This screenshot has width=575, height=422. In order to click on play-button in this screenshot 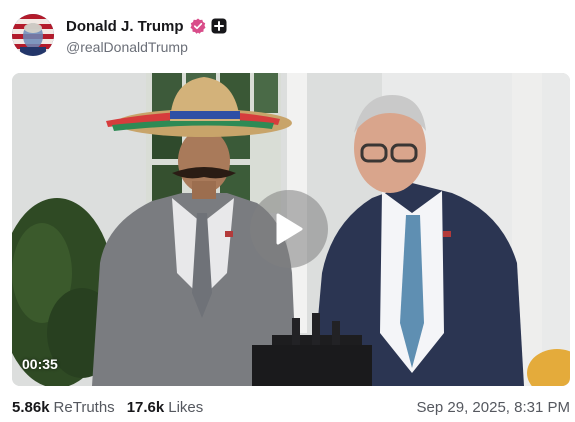, I will do `click(289, 229)`.